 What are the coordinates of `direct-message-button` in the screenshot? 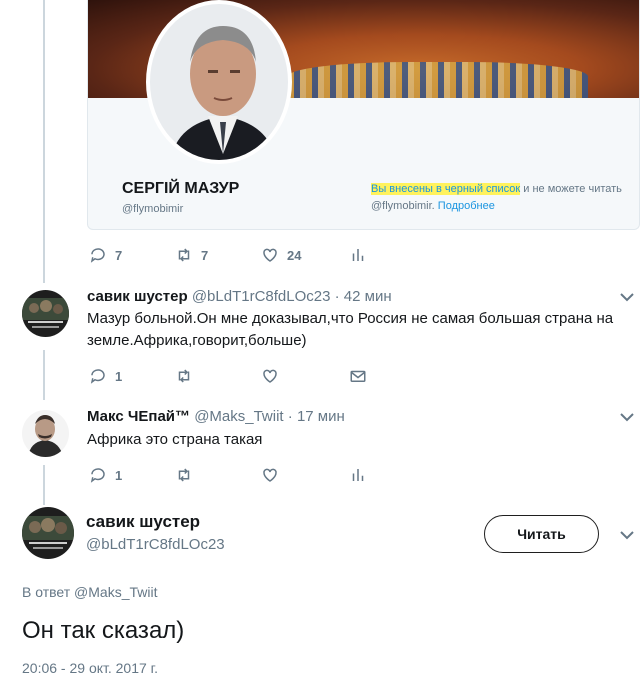 It's located at (358, 376).